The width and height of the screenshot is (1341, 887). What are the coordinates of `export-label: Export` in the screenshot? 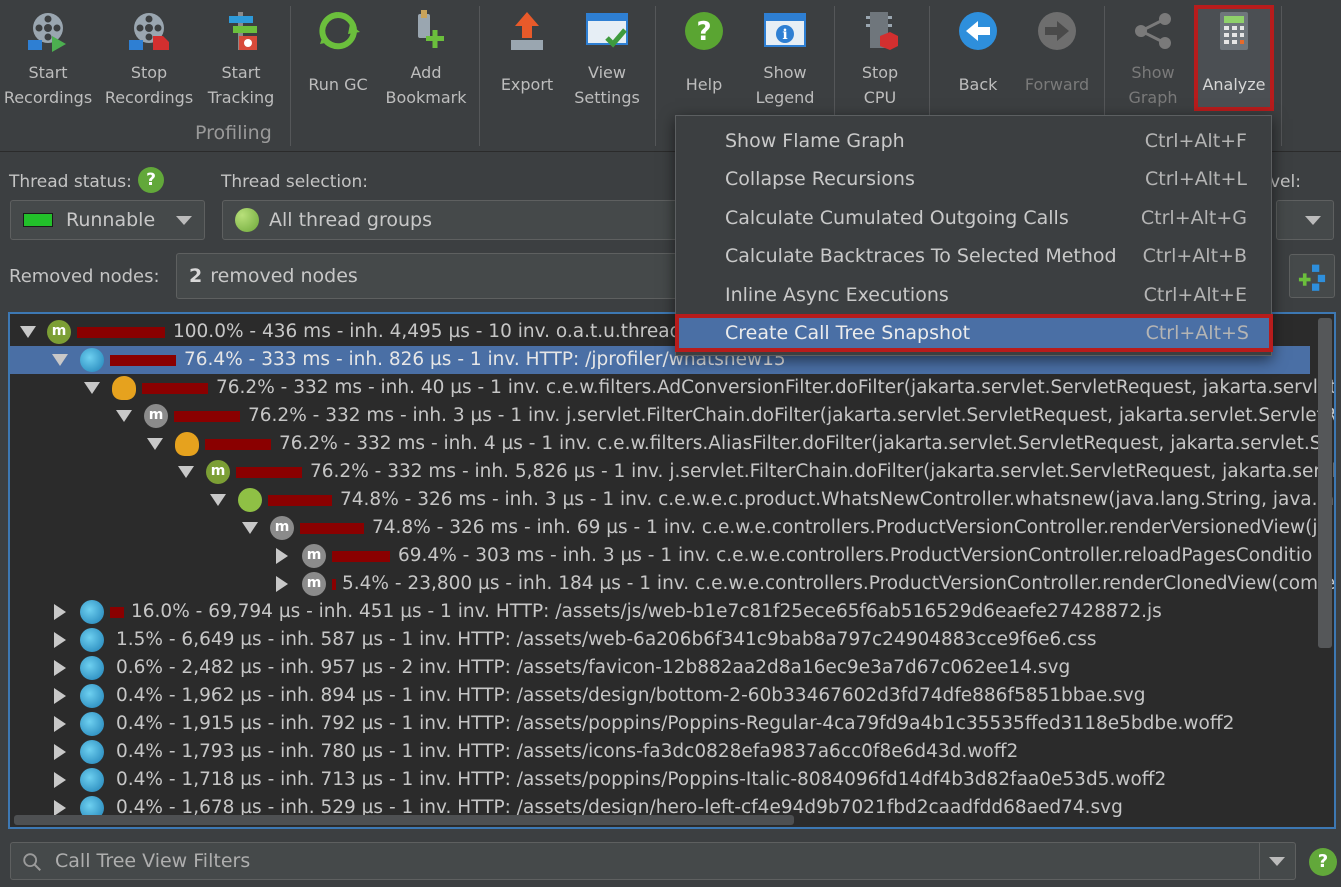 It's located at (527, 84).